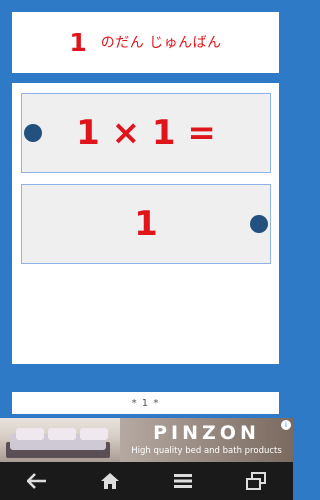 Image resolution: width=320 pixels, height=500 pixels. I want to click on page-indicator: * 1 *, so click(145, 403).